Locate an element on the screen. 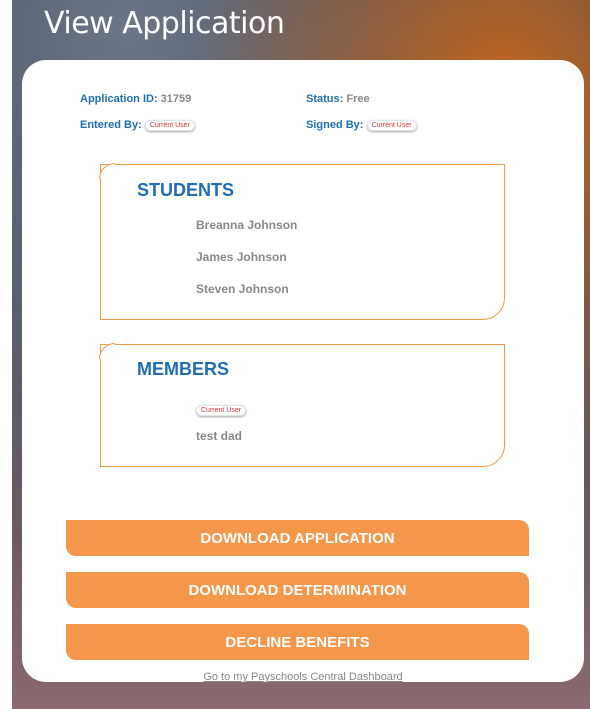  signed-by: Signed By: Current User is located at coordinates (361, 125).